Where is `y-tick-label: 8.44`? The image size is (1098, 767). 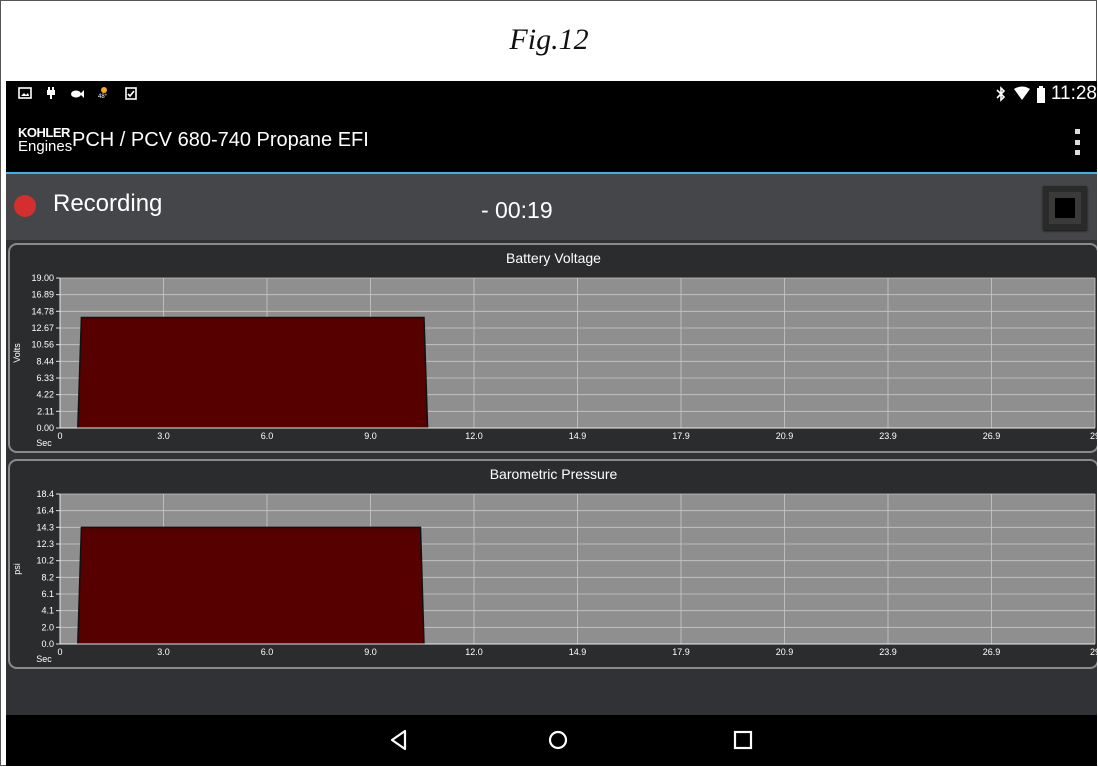
y-tick-label: 8.44 is located at coordinates (45, 361).